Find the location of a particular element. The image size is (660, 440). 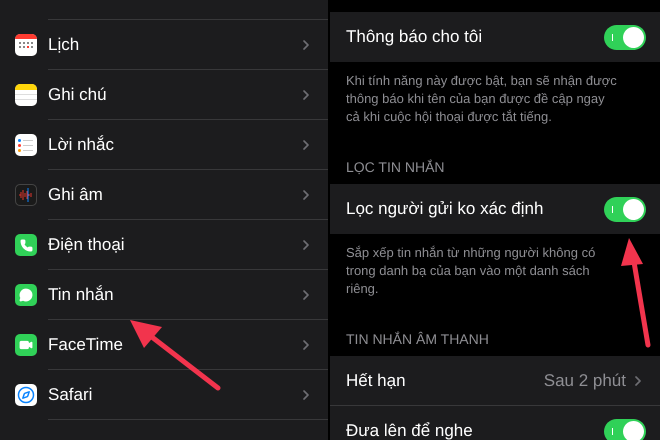

row-value: Sau 2 phút is located at coordinates (585, 381).